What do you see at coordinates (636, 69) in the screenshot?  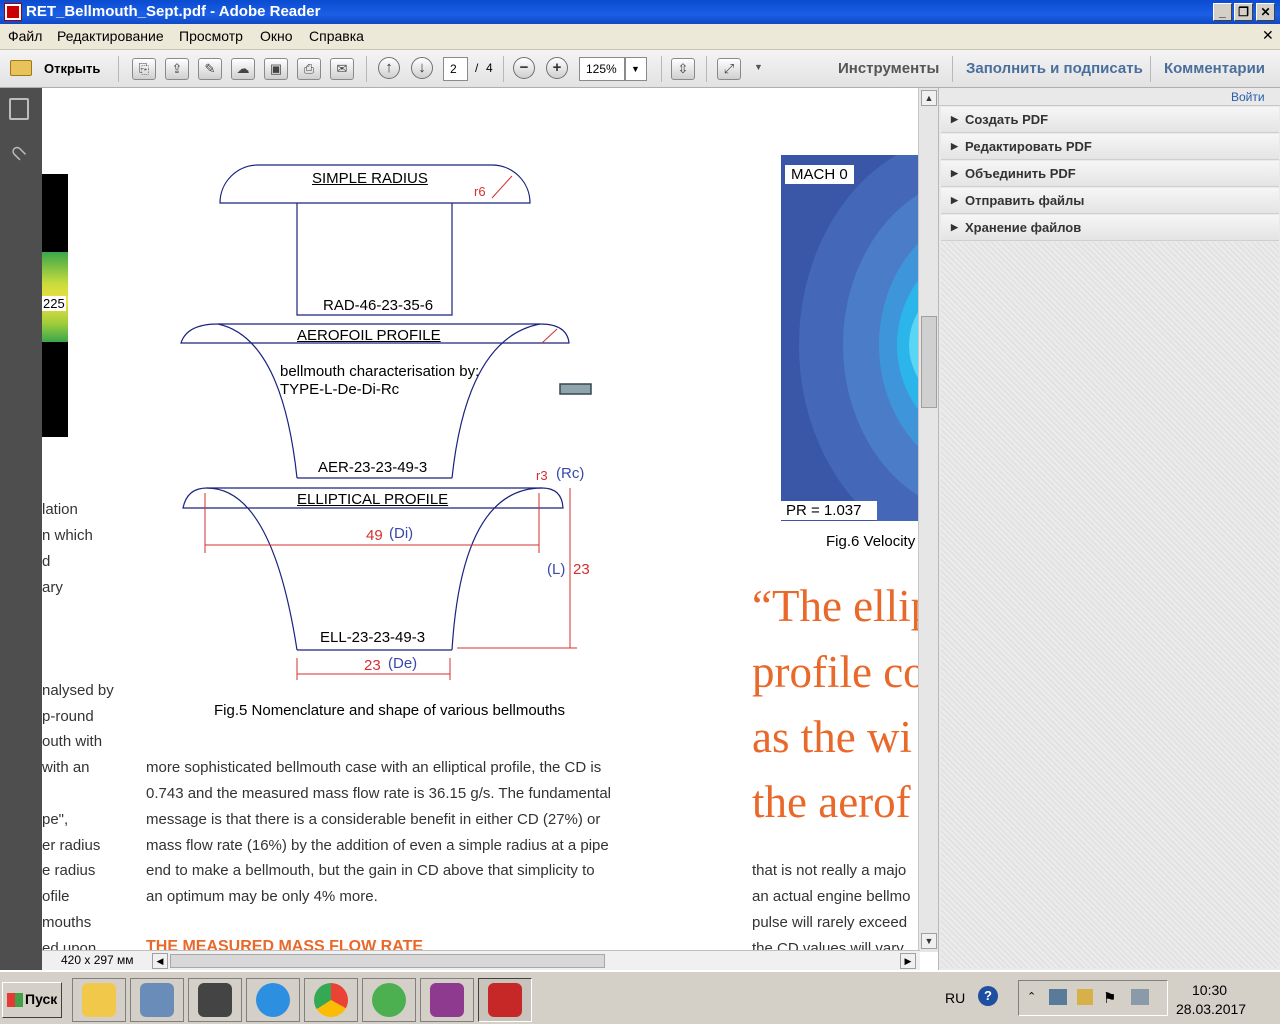 I see `zoom-dropdown-button: ▼` at bounding box center [636, 69].